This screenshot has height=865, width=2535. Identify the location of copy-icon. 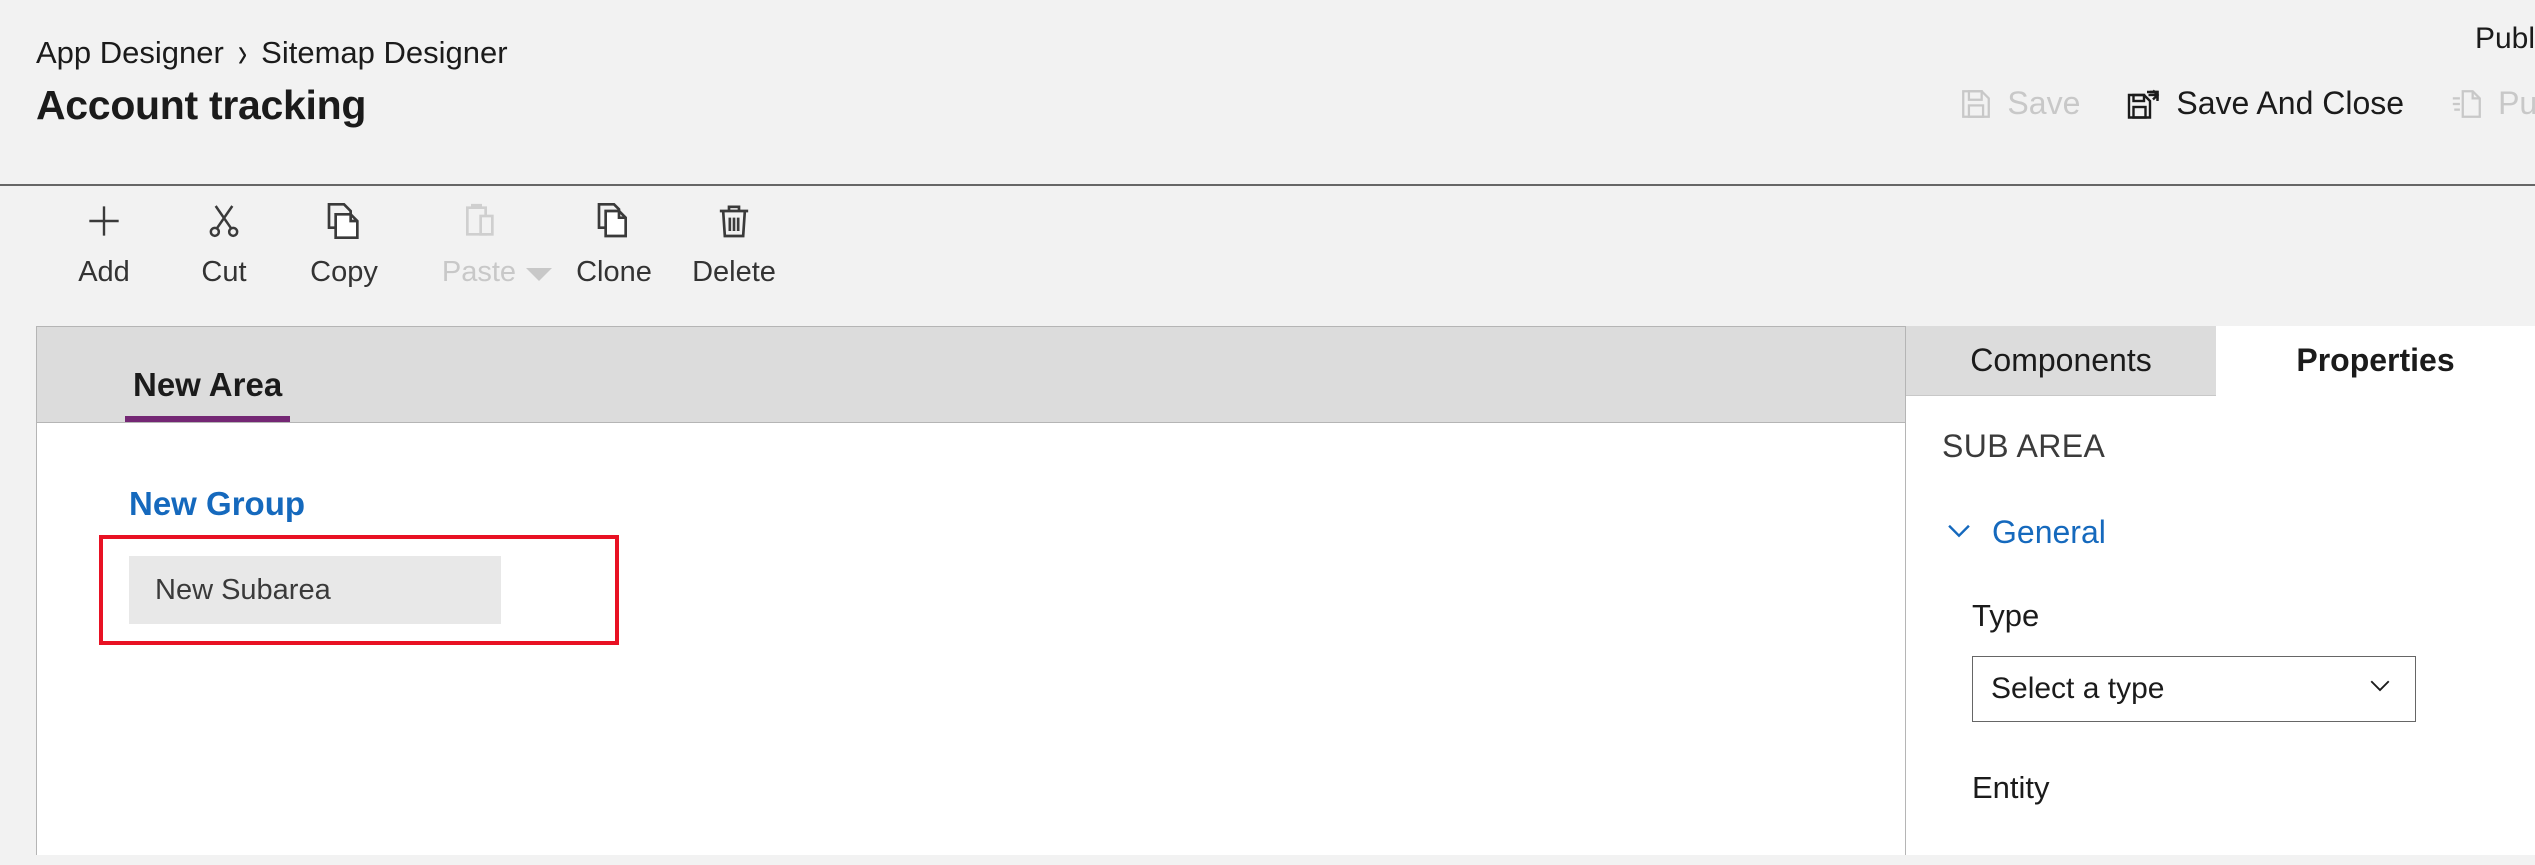
(344, 221).